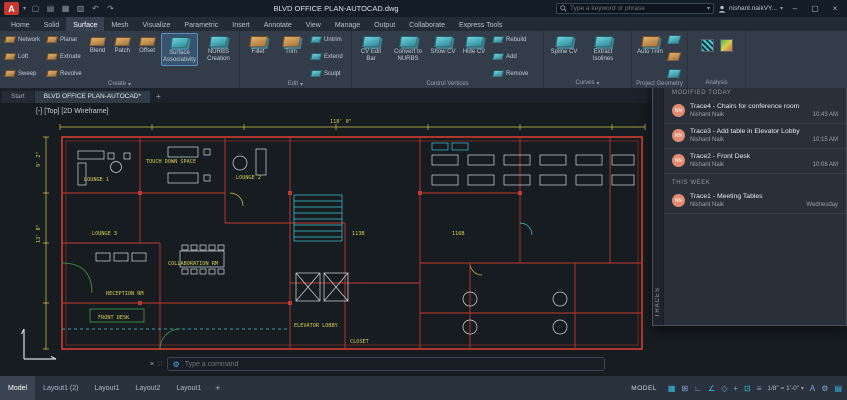 The image size is (847, 400). I want to click on tab-surface: Surface, so click(85, 24).